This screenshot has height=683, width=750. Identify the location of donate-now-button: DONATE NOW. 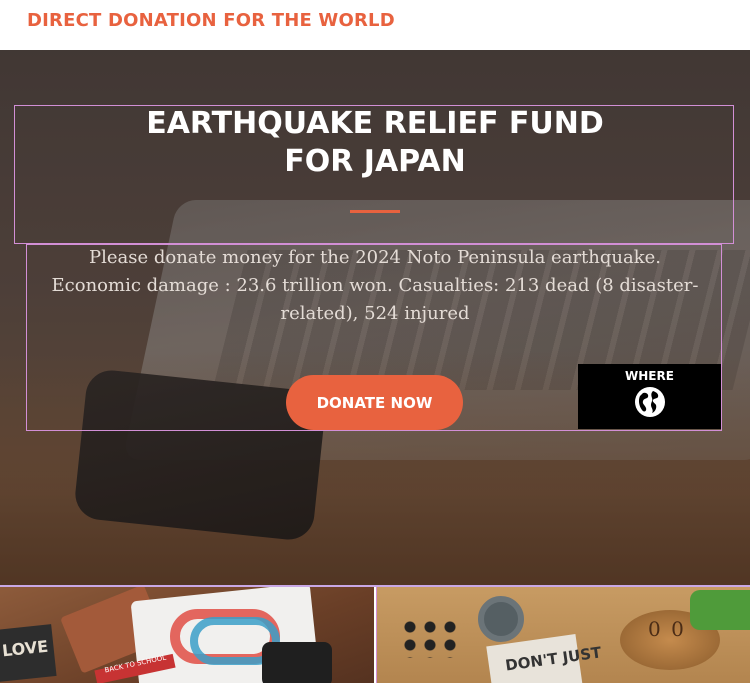
(374, 402).